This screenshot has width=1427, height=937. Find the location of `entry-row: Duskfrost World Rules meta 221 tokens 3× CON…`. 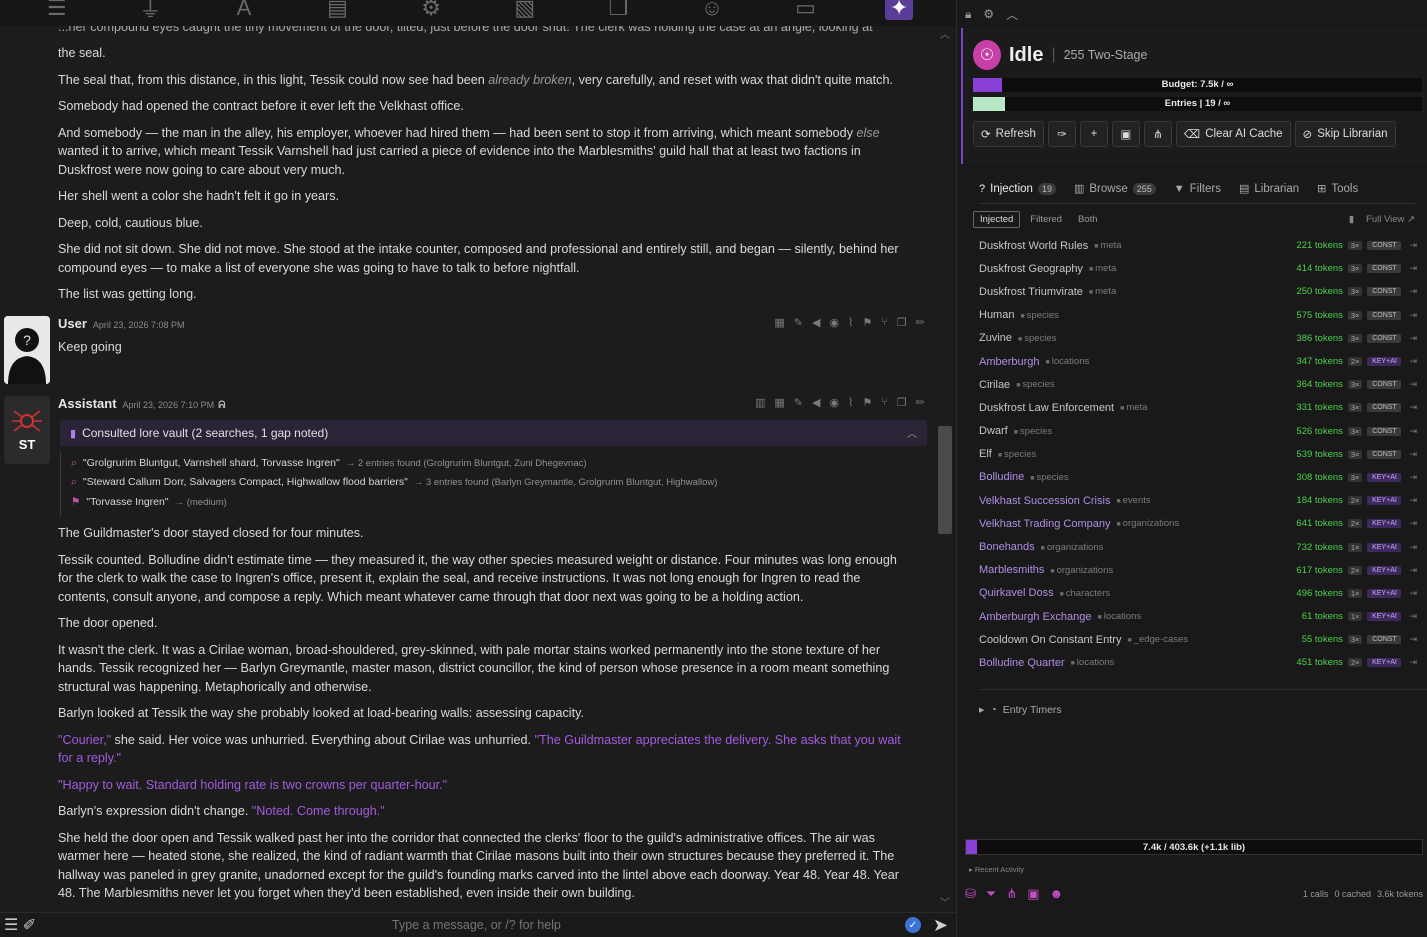

entry-row: Duskfrost World Rules meta 221 tokens 3× CON… is located at coordinates (1198, 245).